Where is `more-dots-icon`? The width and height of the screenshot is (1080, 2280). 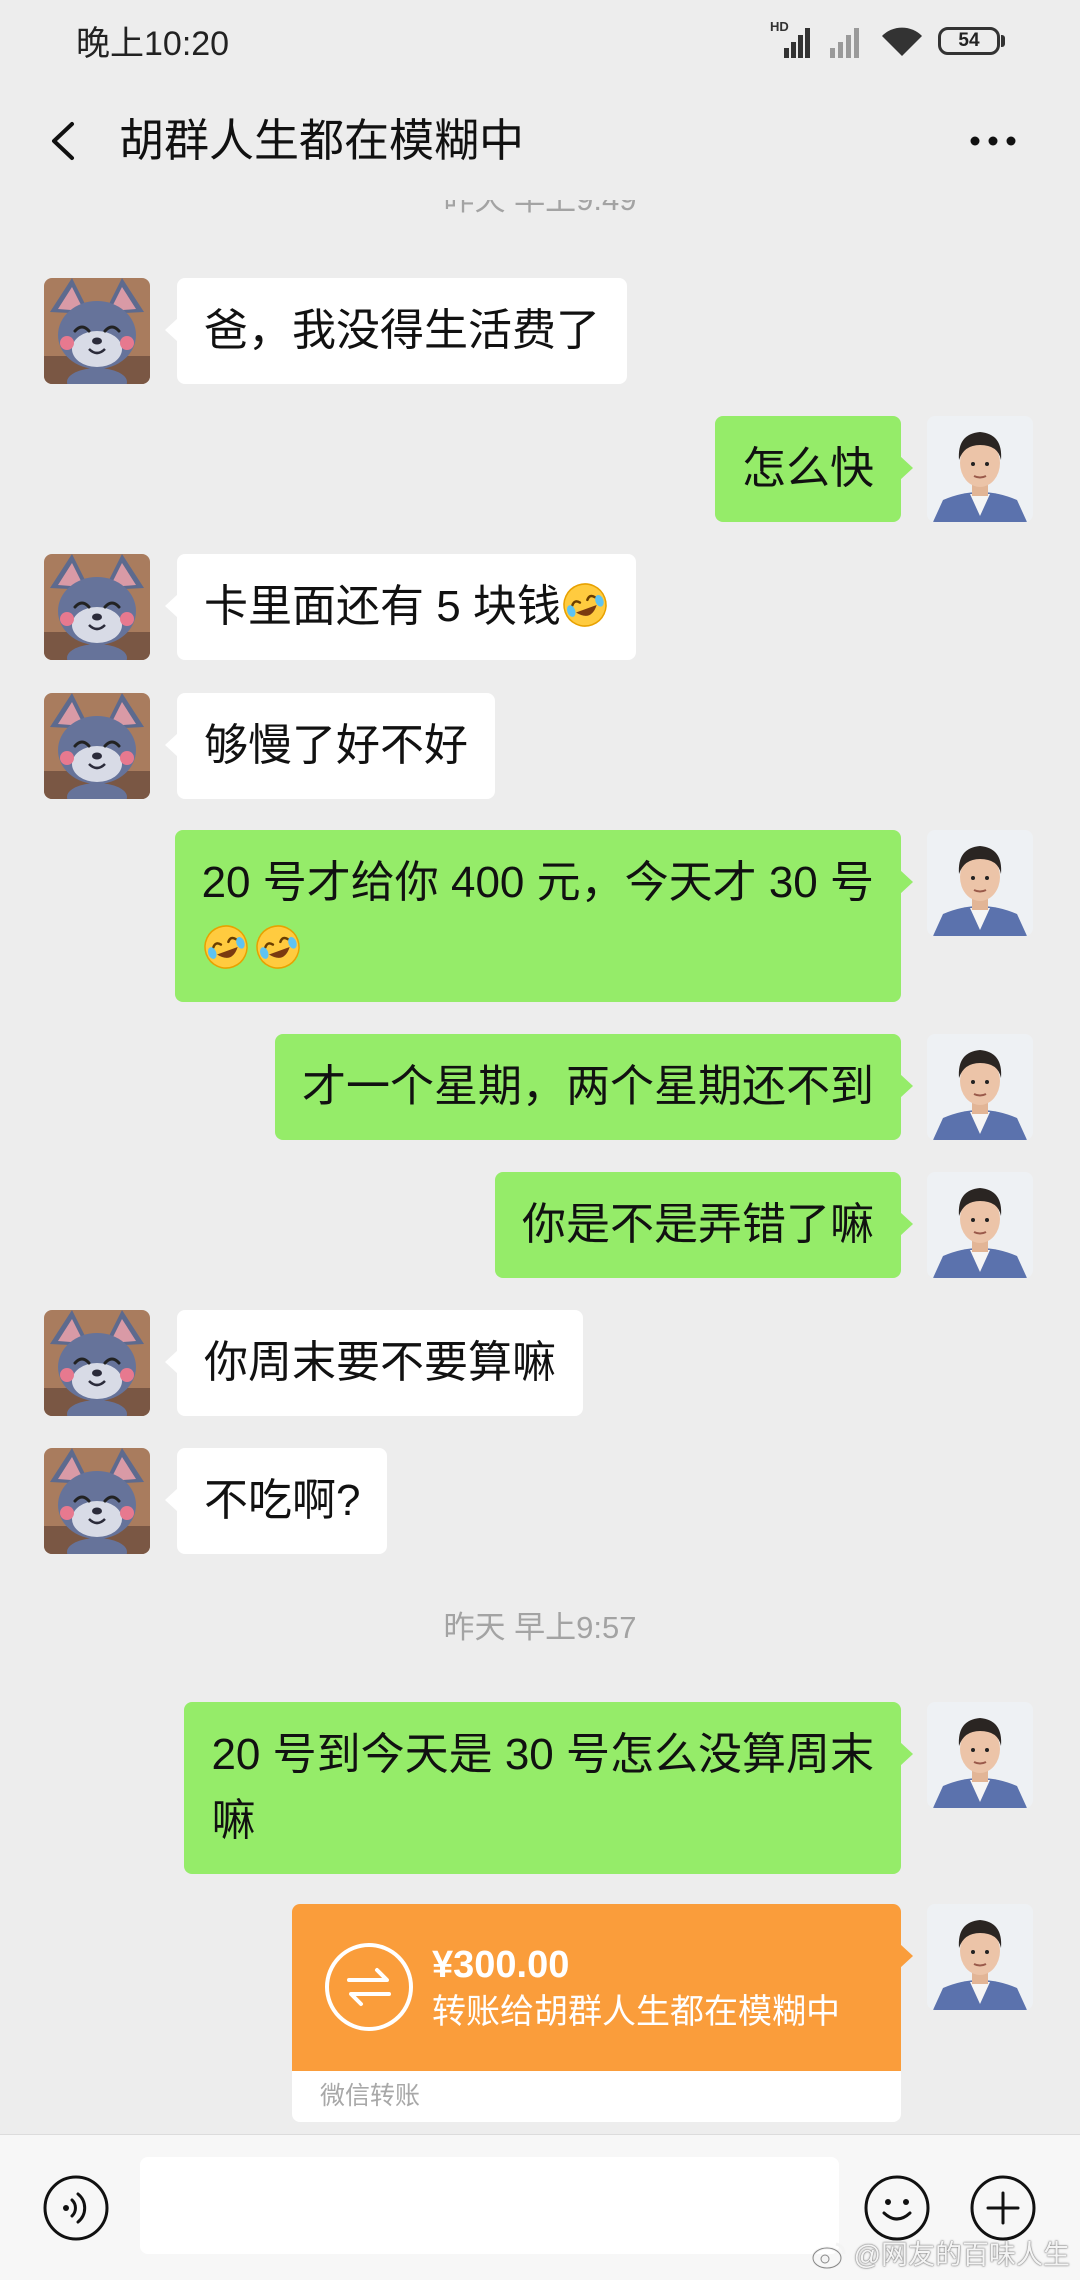
more-dots-icon is located at coordinates (993, 141).